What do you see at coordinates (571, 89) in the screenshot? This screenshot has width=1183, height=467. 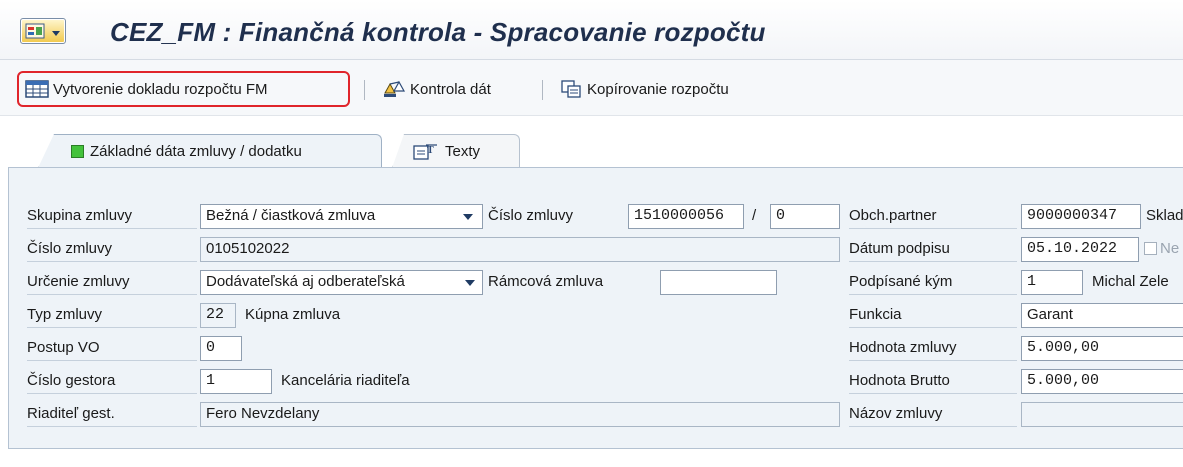 I see `copy-icon` at bounding box center [571, 89].